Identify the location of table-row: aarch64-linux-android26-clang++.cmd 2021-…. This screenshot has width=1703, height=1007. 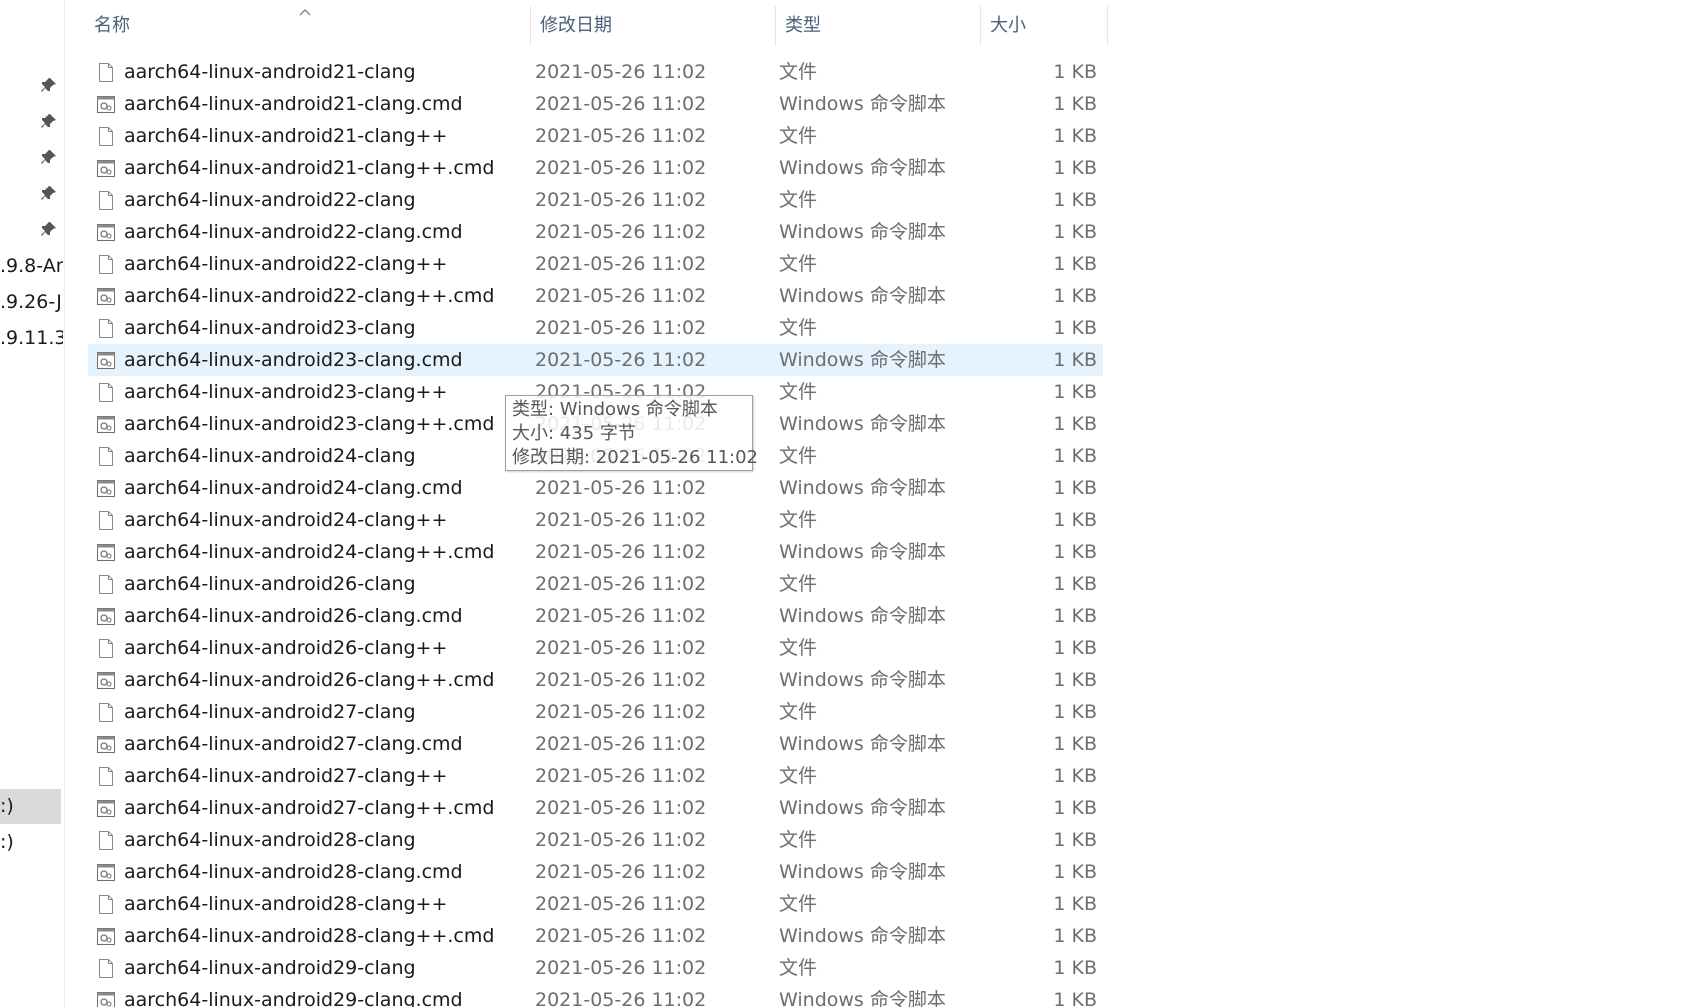
(595, 680).